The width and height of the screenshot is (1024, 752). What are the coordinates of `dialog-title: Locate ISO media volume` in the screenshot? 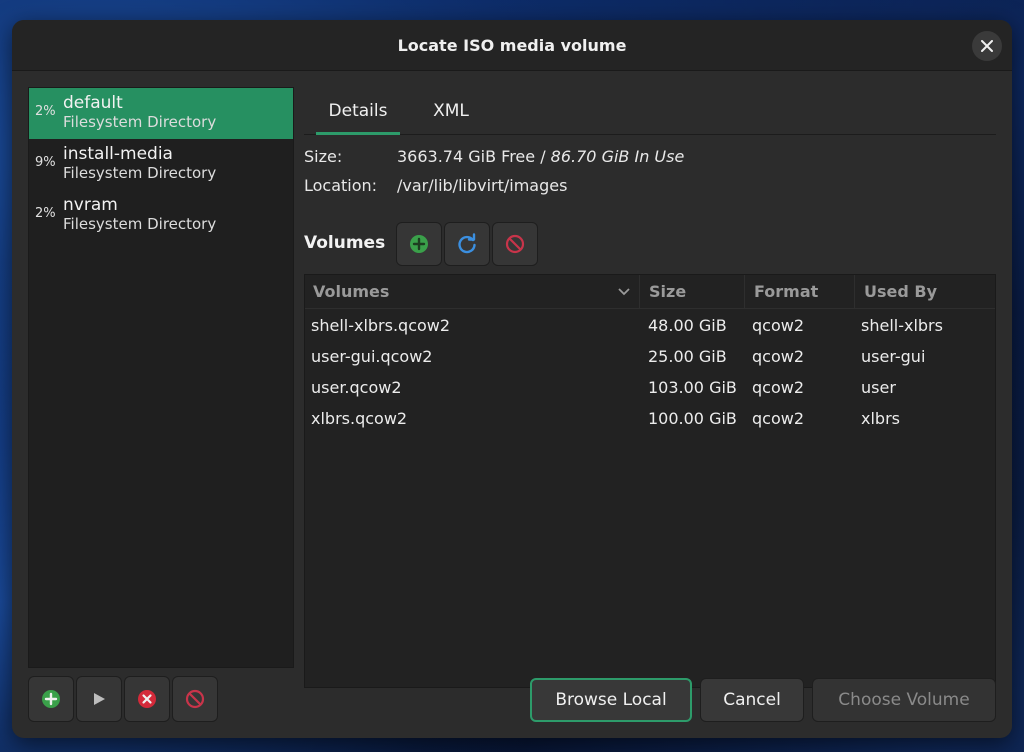 It's located at (512, 45).